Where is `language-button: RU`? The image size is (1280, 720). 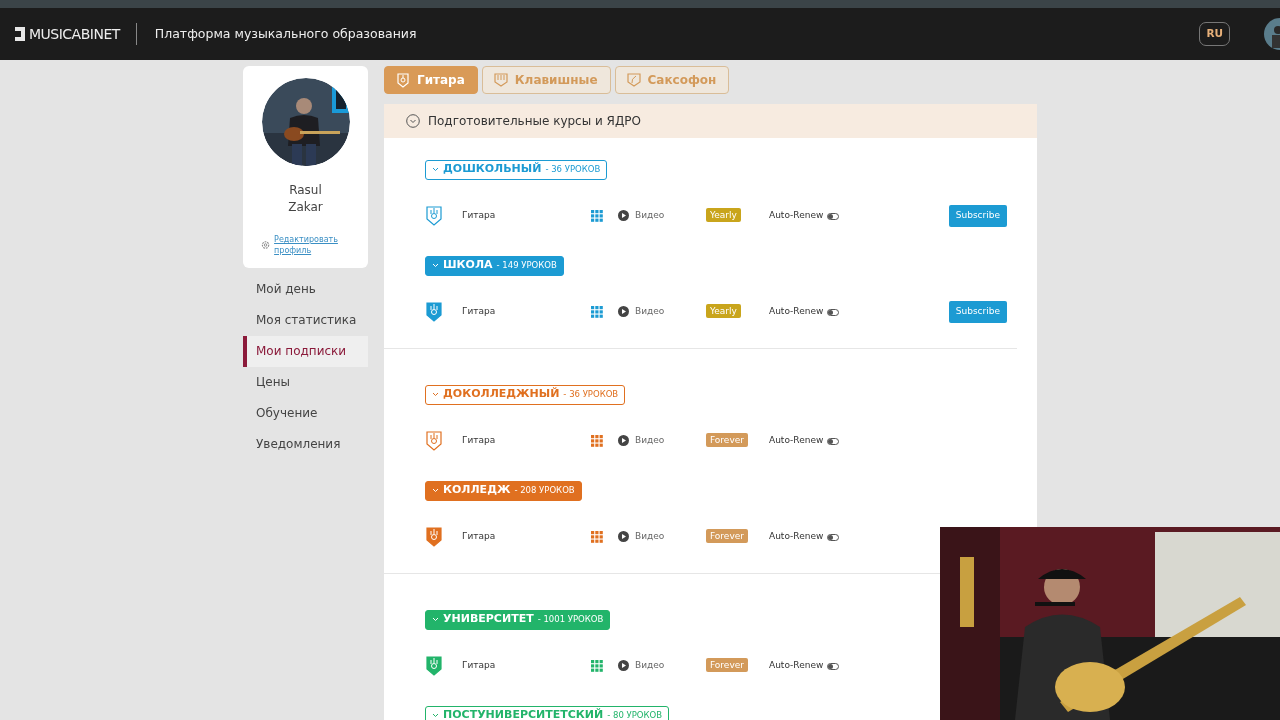 language-button: RU is located at coordinates (1214, 34).